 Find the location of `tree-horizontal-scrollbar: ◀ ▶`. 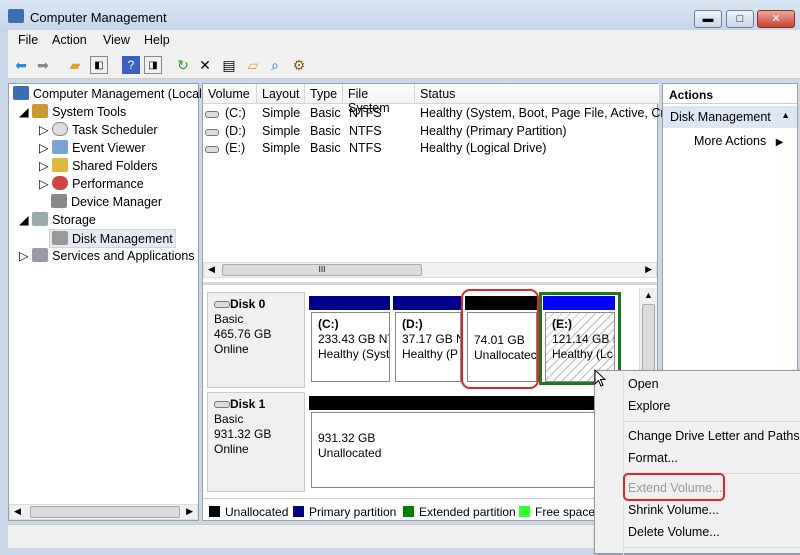

tree-horizontal-scrollbar: ◀ ▶ is located at coordinates (103, 512).